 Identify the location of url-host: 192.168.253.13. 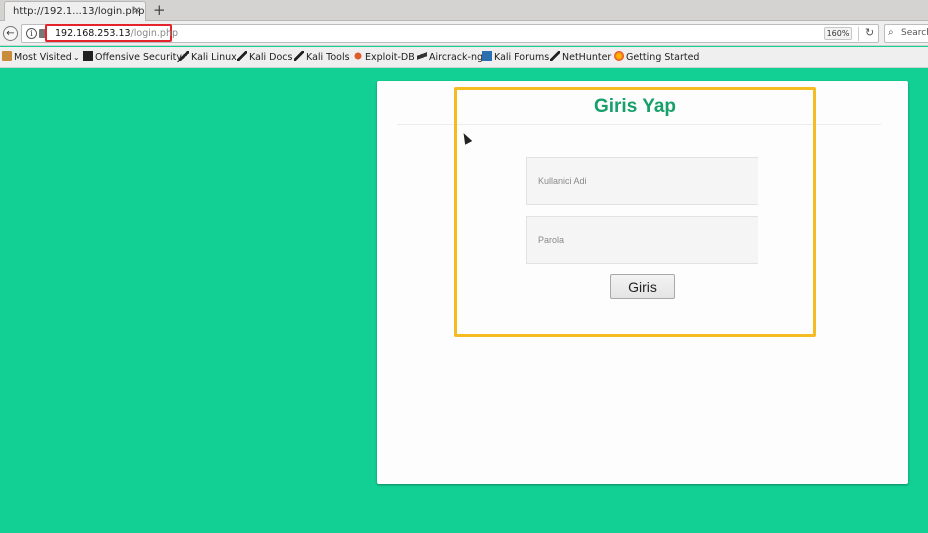
(93, 33).